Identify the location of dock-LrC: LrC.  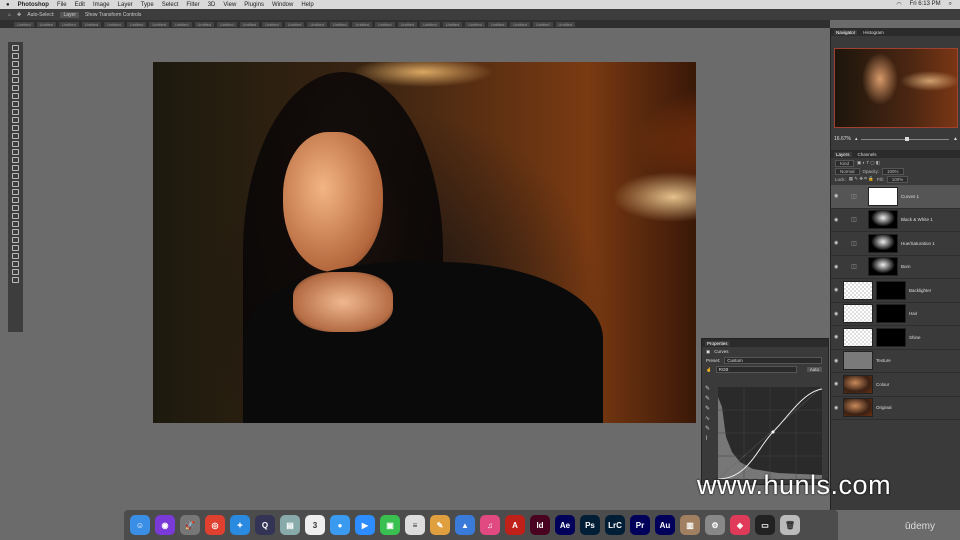
(615, 525).